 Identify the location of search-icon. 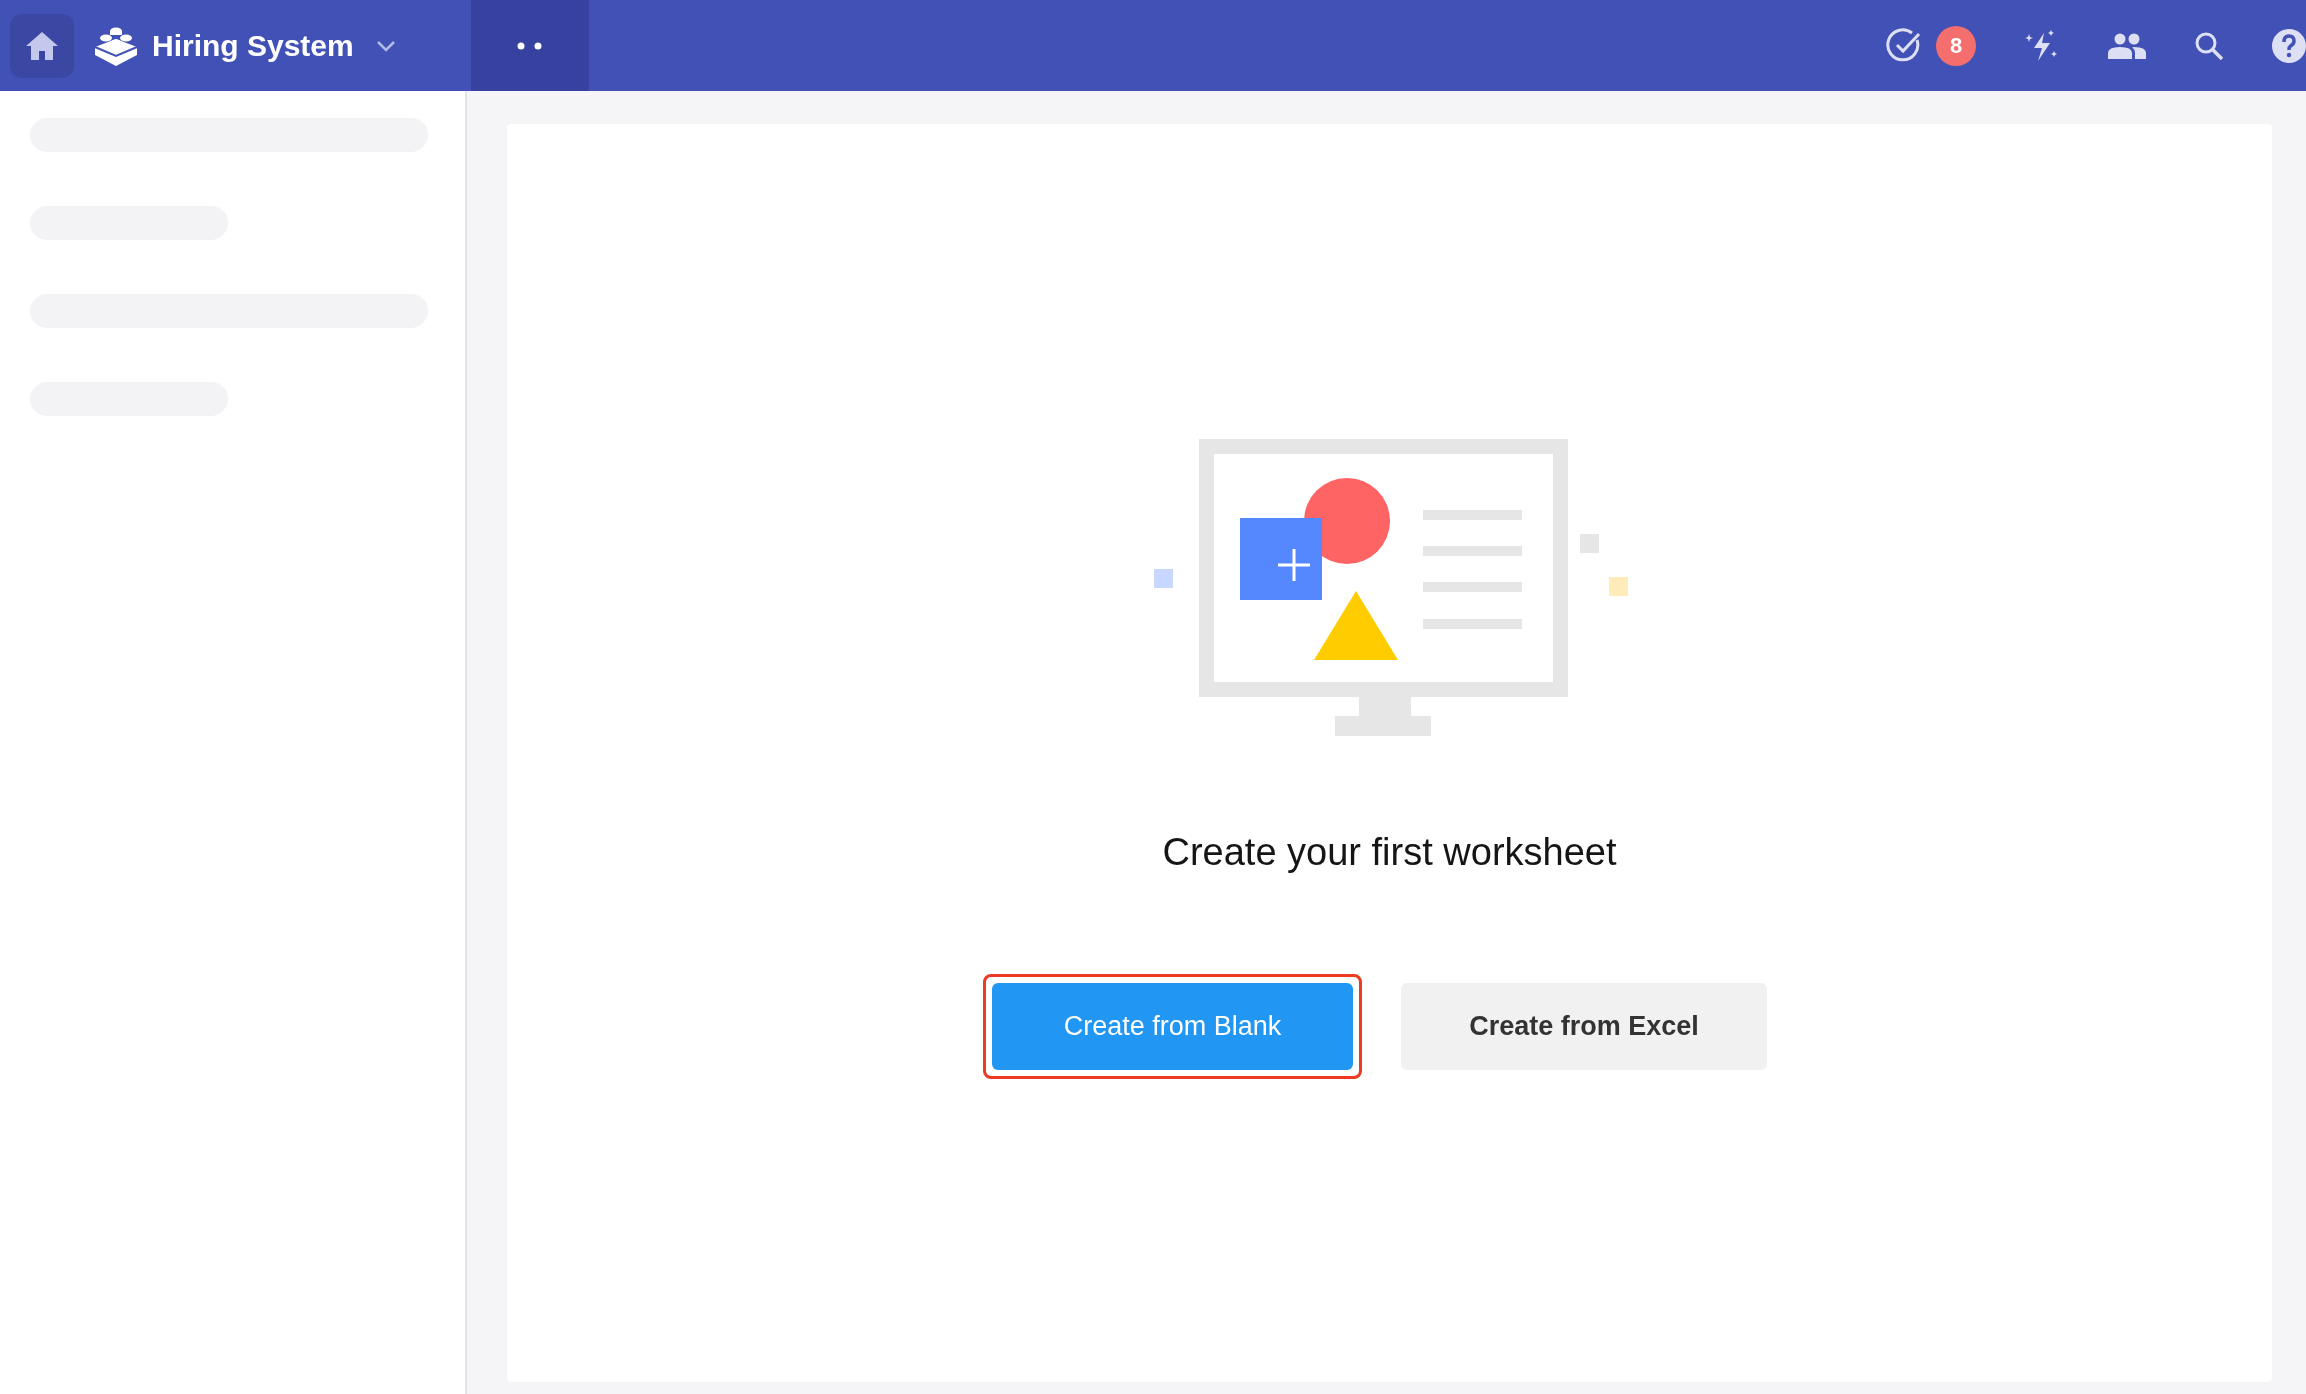
(2209, 45).